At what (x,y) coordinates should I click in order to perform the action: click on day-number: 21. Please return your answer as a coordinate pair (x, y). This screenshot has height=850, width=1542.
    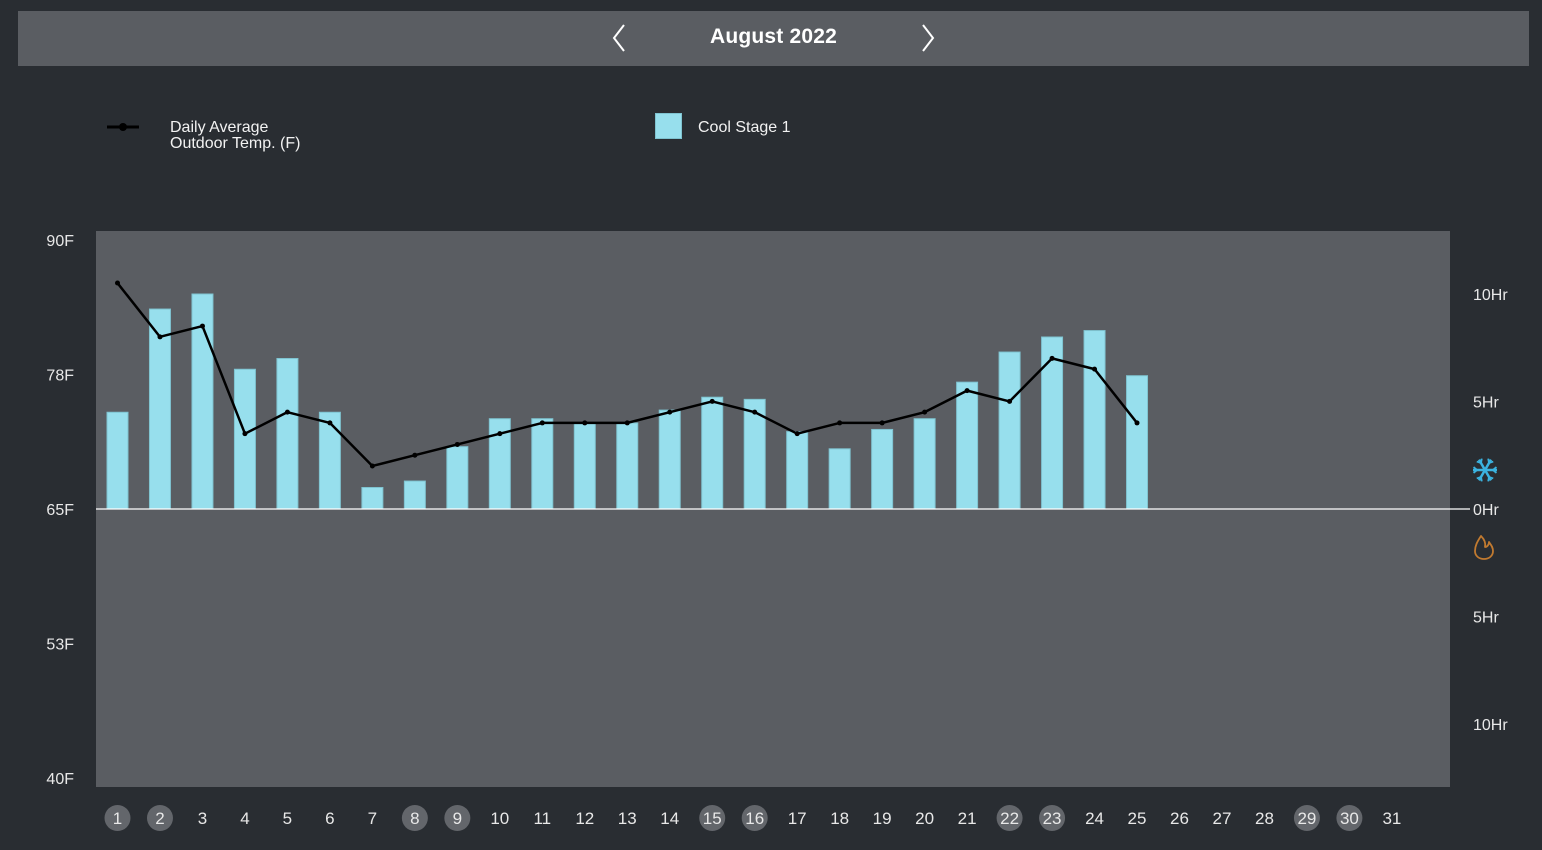
    Looking at the image, I should click on (967, 818).